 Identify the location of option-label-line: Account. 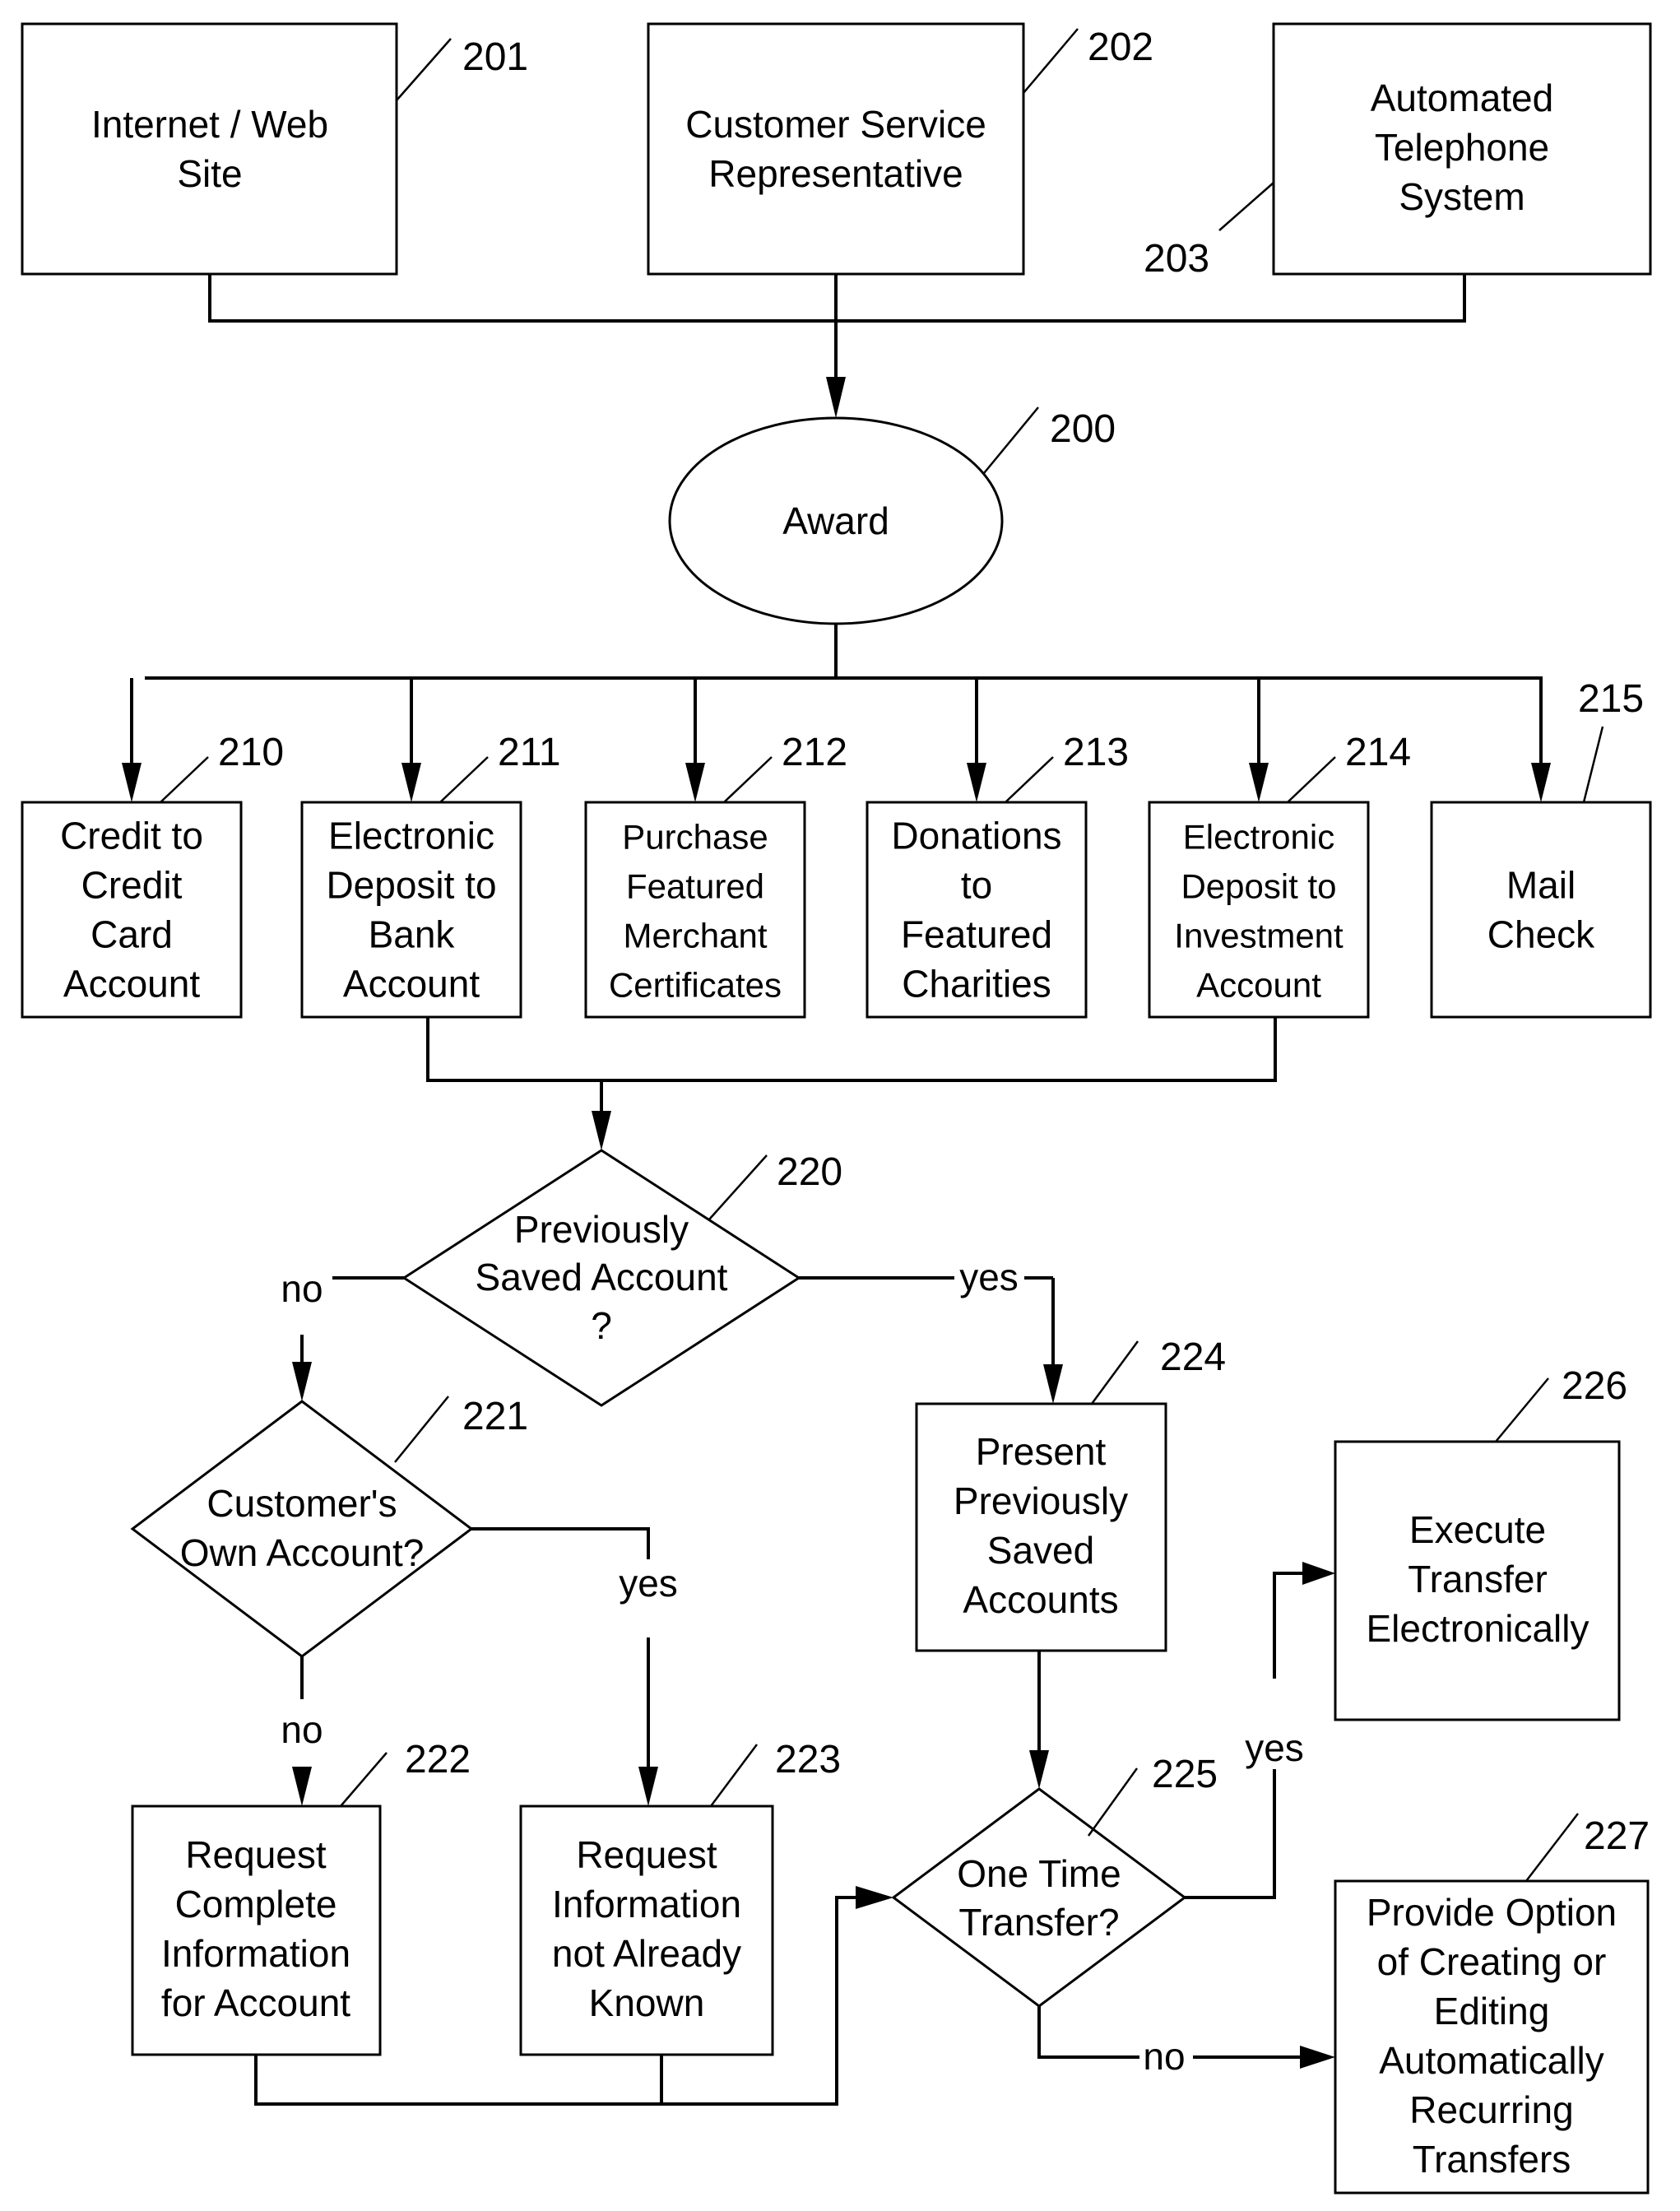
(131, 984).